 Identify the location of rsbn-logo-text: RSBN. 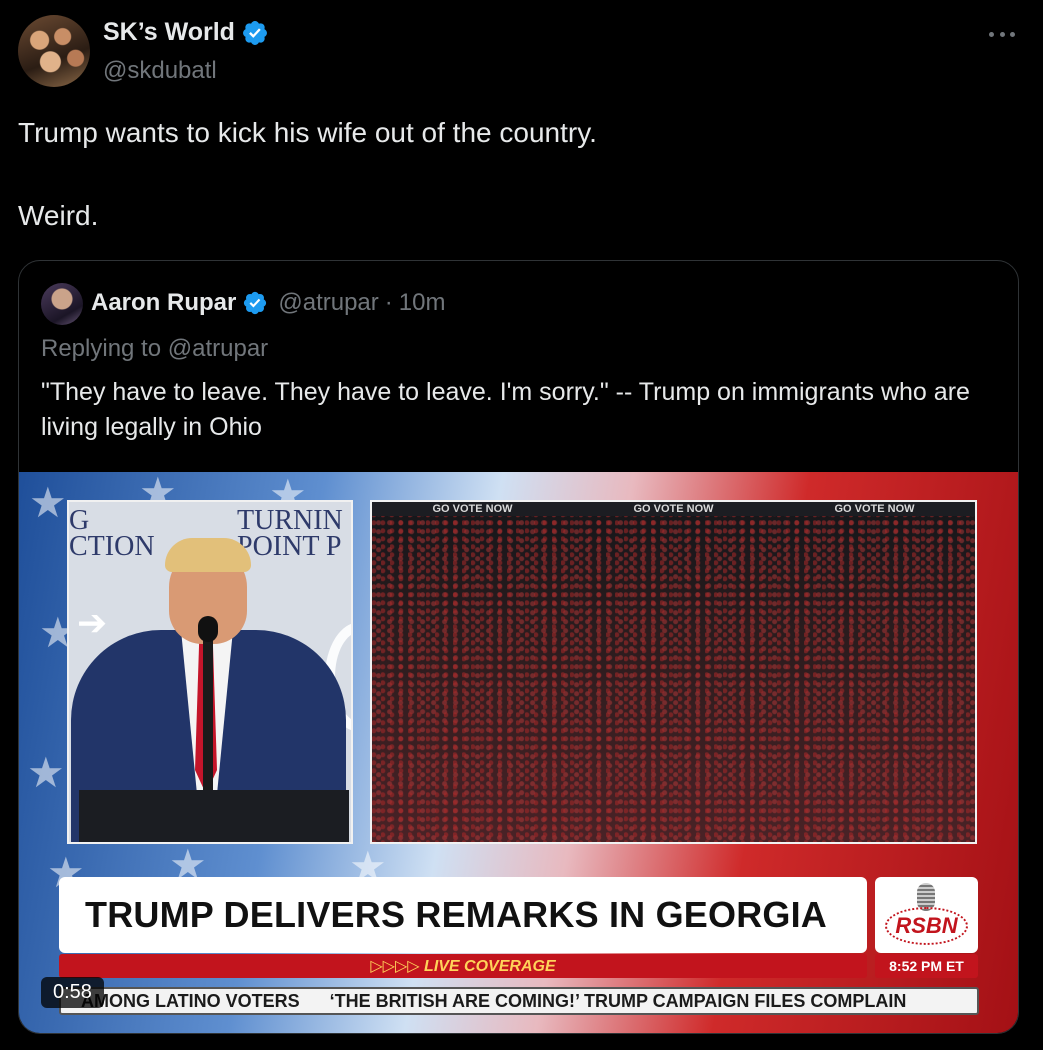
(926, 925).